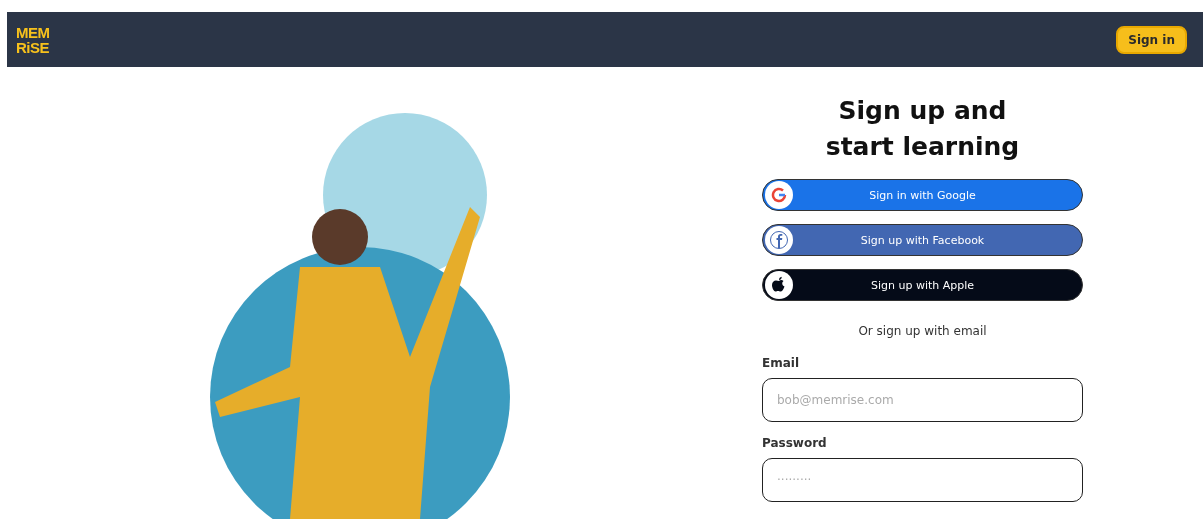 This screenshot has width=1203, height=519. What do you see at coordinates (922, 240) in the screenshot?
I see `facebook-signup-button: Sign up with Facebook` at bounding box center [922, 240].